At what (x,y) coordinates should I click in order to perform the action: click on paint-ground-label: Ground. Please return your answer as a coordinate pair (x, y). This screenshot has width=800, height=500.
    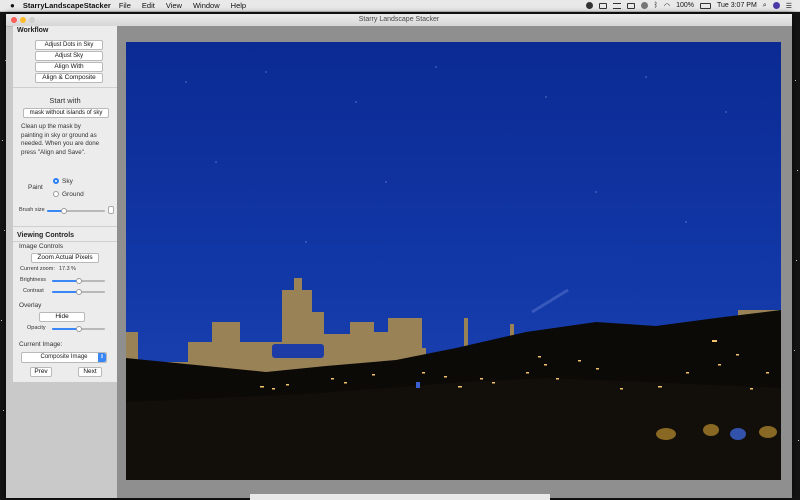
    Looking at the image, I should click on (73, 194).